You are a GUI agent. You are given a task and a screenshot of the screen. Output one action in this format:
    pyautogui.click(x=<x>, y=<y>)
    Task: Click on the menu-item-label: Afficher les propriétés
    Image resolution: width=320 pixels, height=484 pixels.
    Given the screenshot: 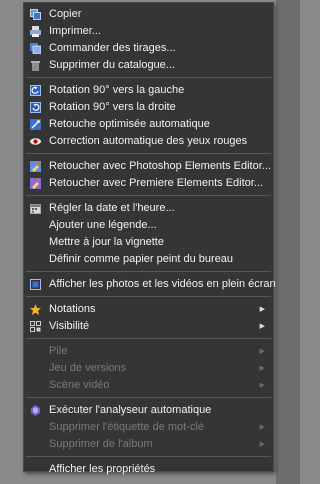 What is the action you would take?
    pyautogui.click(x=102, y=469)
    